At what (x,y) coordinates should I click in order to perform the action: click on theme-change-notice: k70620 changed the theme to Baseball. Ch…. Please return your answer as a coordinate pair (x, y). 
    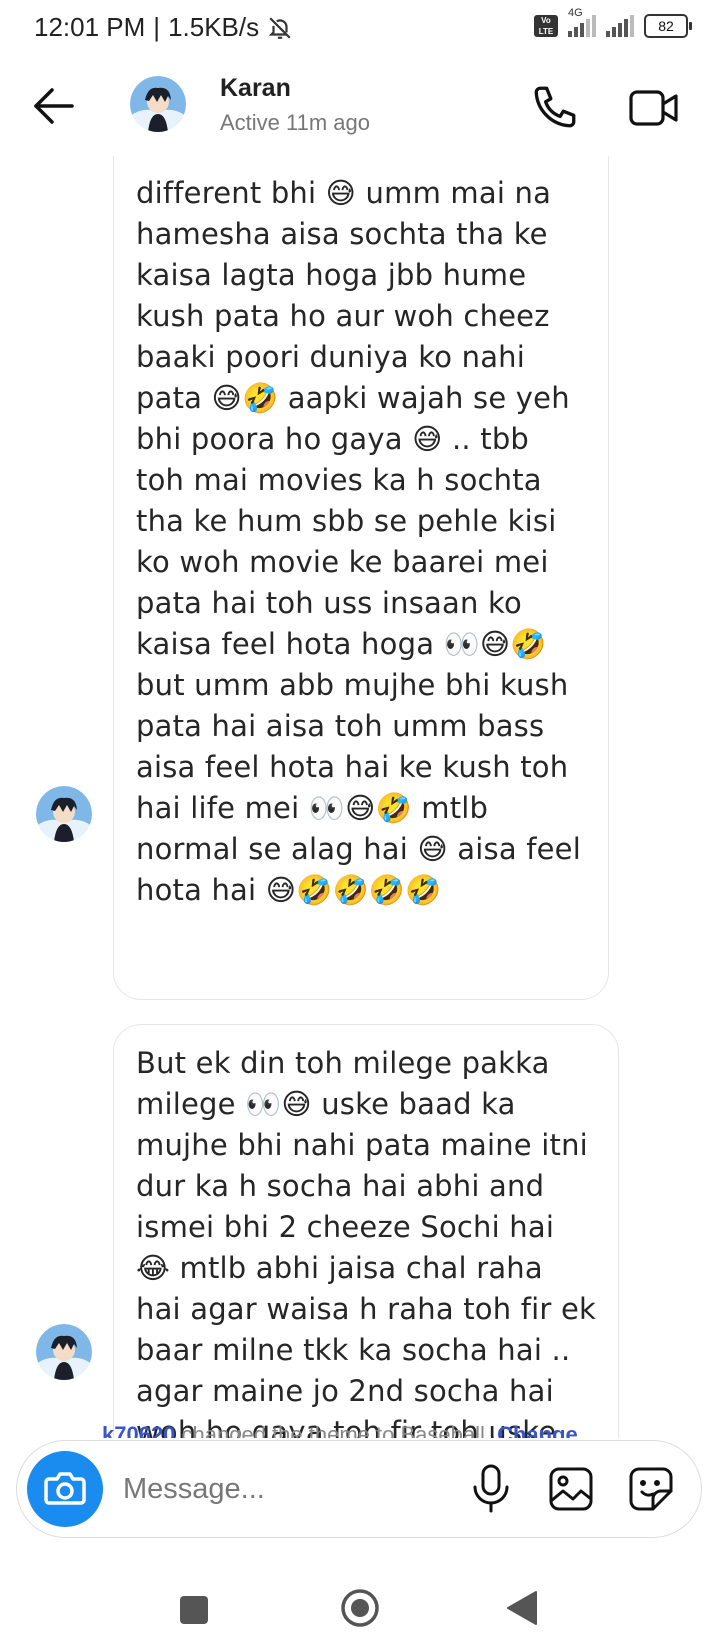
    Looking at the image, I should click on (340, 1430).